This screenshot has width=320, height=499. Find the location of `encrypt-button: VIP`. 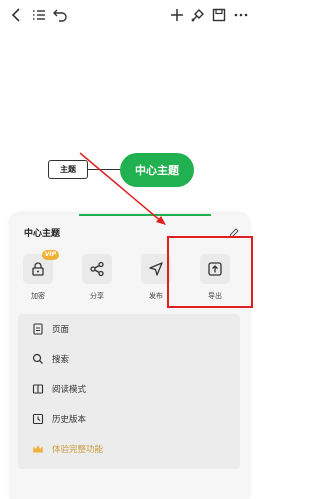

encrypt-button: VIP is located at coordinates (41, 267).